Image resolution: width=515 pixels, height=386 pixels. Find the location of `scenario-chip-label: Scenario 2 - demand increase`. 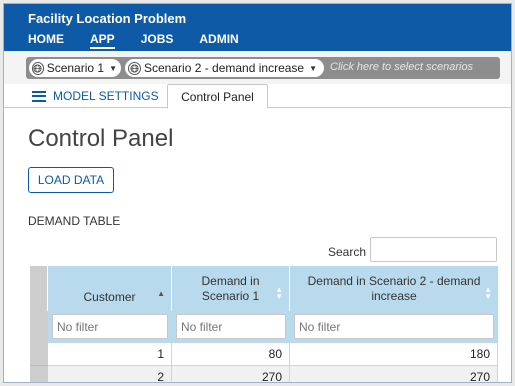

scenario-chip-label: Scenario 2 - demand increase is located at coordinates (224, 68).